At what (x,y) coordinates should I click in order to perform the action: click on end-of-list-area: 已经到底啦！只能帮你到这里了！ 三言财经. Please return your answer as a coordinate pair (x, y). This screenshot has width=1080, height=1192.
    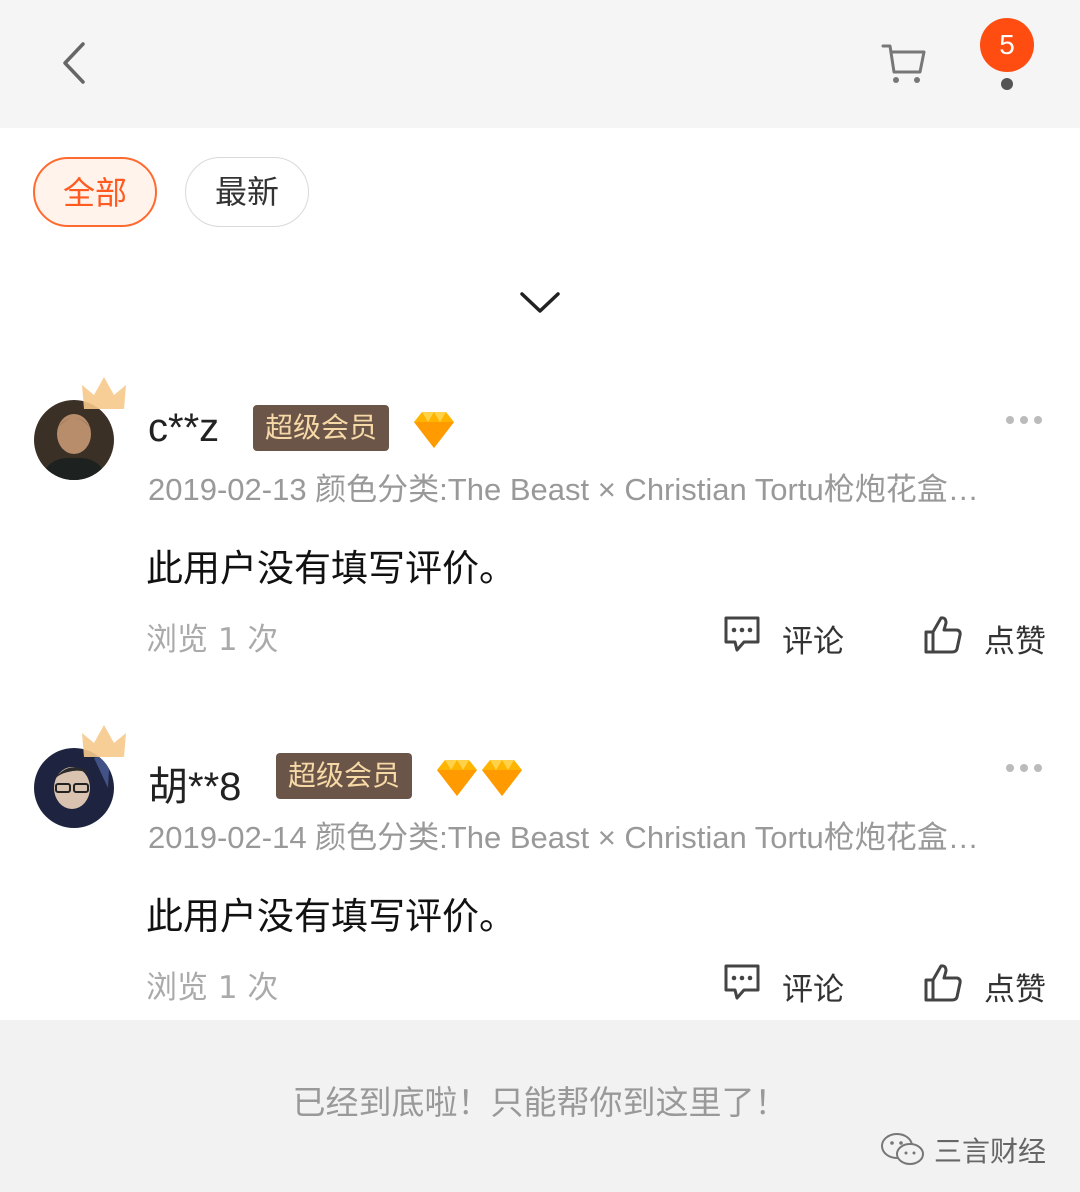
    Looking at the image, I should click on (540, 1106).